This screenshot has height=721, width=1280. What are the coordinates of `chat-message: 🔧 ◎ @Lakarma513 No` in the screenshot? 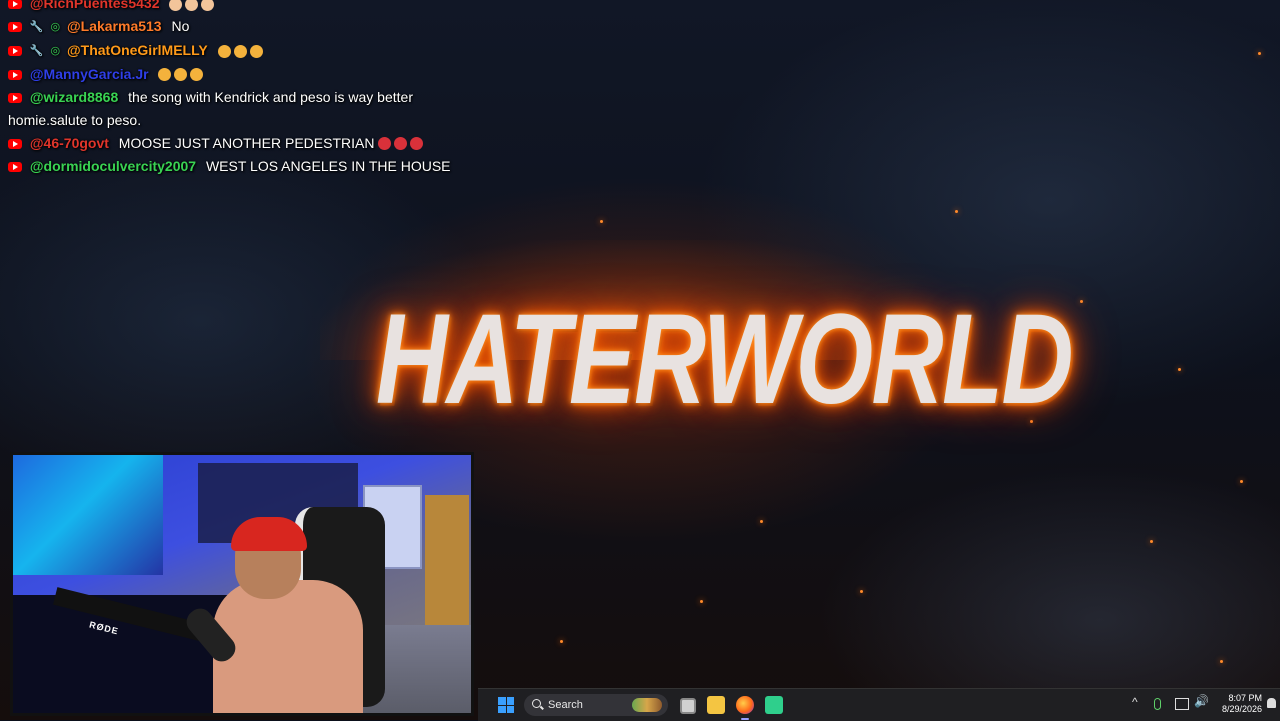 It's located at (243, 27).